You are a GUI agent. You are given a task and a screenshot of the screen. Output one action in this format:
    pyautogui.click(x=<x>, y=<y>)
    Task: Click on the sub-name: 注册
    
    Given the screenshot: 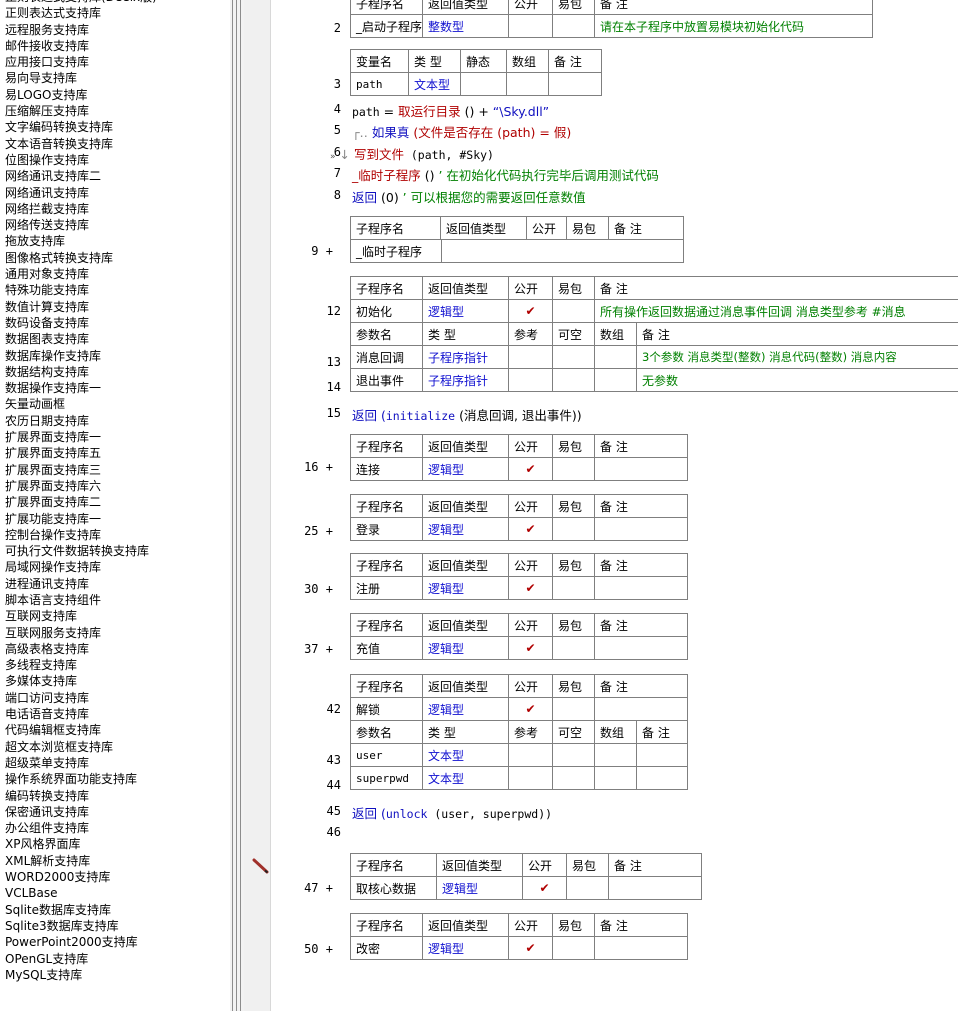 What is the action you would take?
    pyautogui.click(x=386, y=588)
    